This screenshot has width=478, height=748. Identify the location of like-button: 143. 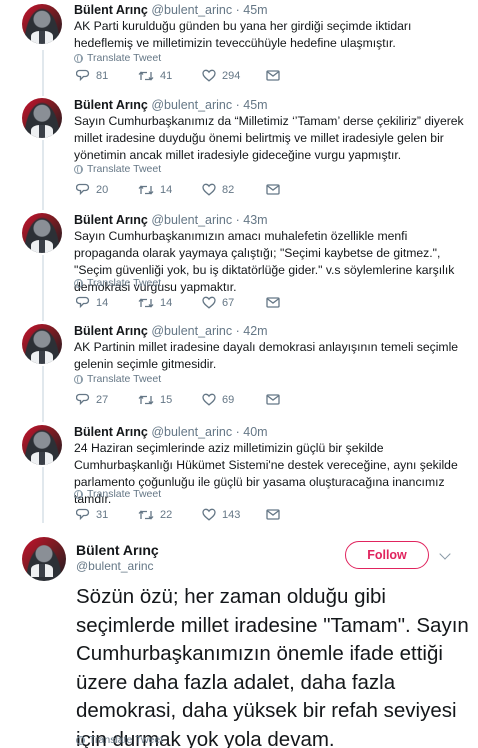
(234, 514).